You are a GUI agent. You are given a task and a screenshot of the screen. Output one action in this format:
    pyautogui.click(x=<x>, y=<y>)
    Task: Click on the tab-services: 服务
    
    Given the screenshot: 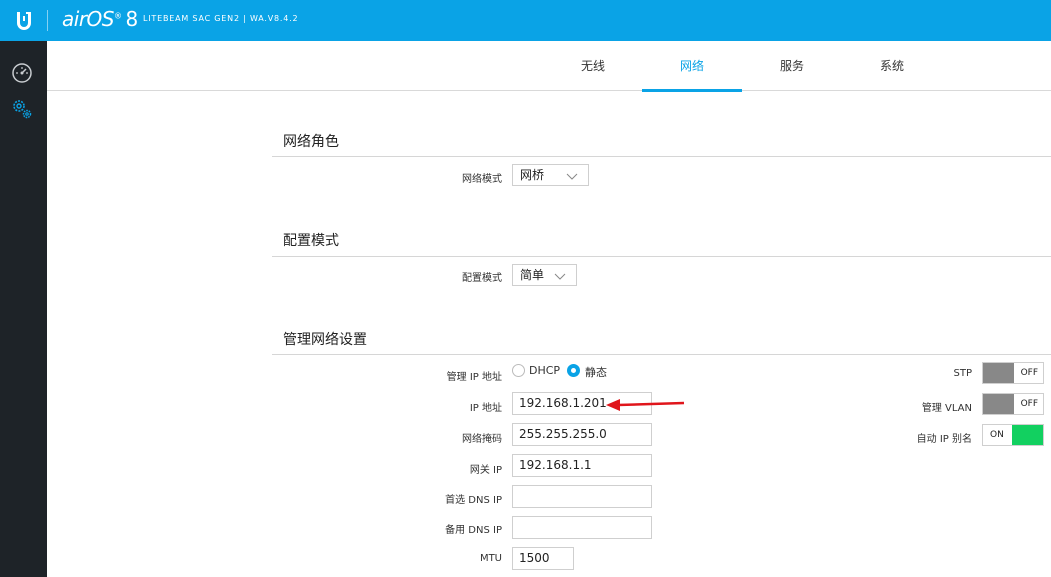 What is the action you would take?
    pyautogui.click(x=792, y=66)
    